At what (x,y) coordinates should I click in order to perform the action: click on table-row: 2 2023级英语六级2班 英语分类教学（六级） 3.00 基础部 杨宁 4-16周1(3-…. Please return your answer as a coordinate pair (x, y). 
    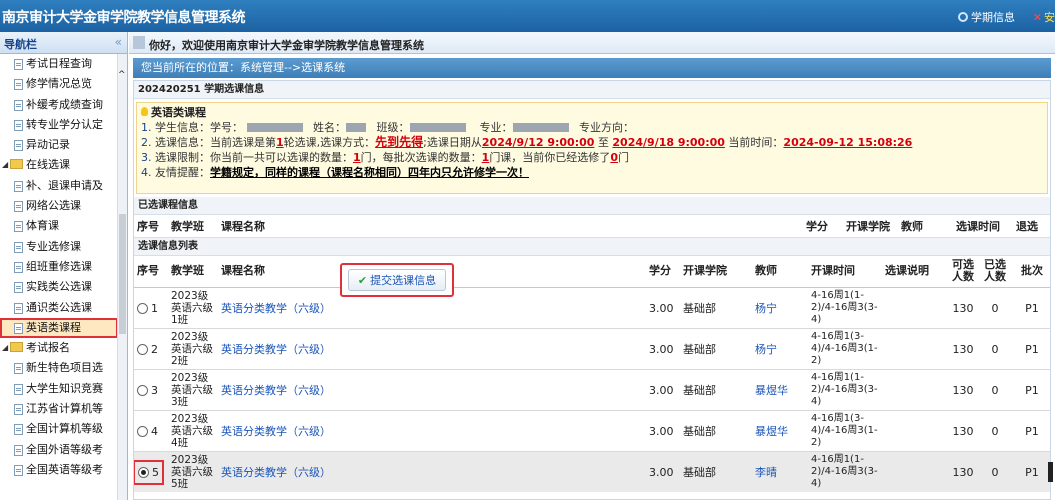
    Looking at the image, I should click on (592, 349).